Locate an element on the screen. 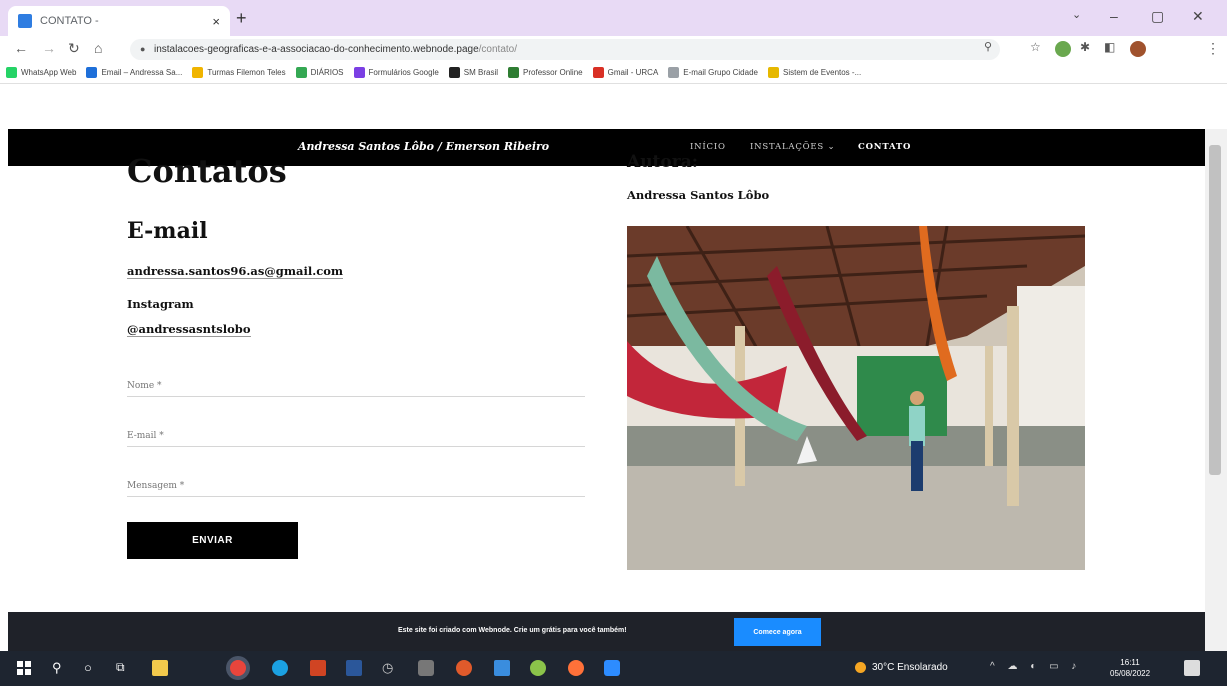  bookmark-item: Turmas Filemon Teles is located at coordinates (239, 72).